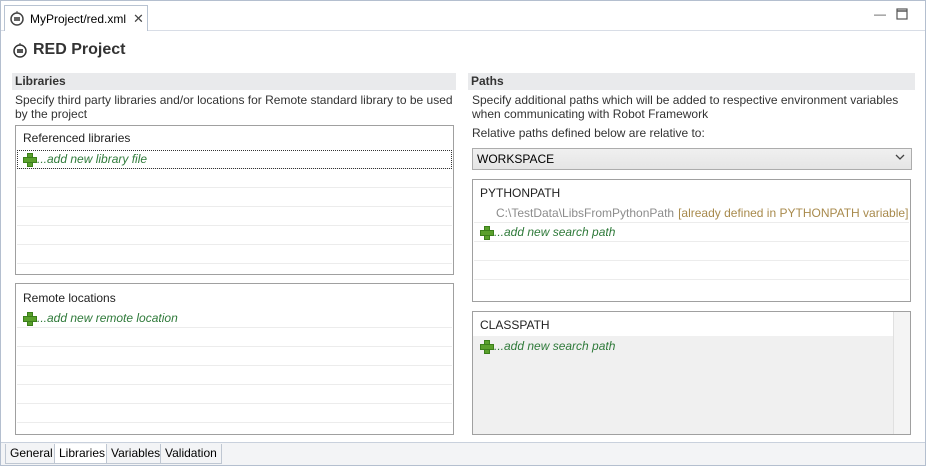  I want to click on minimize-icon: —, so click(880, 15).